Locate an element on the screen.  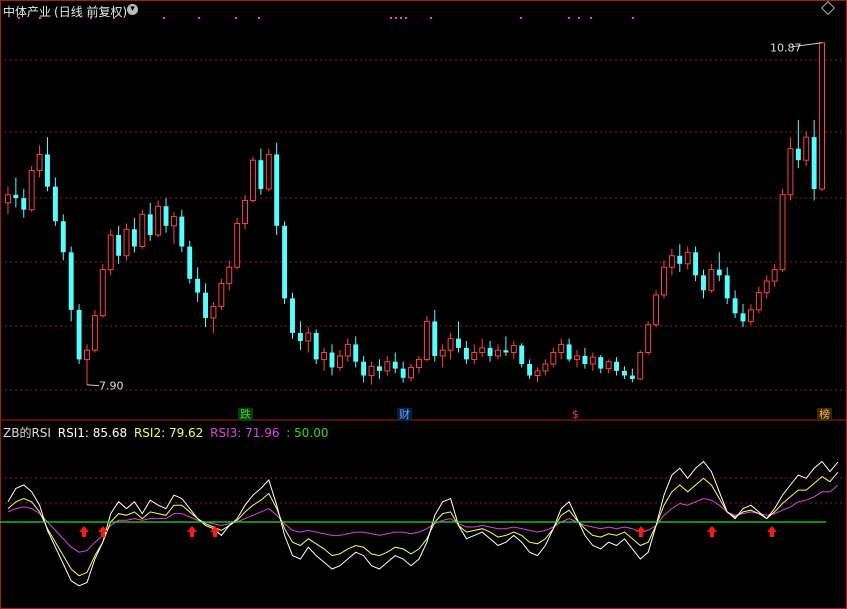
rsi2-label: RSI2: 79.62 is located at coordinates (168, 433).